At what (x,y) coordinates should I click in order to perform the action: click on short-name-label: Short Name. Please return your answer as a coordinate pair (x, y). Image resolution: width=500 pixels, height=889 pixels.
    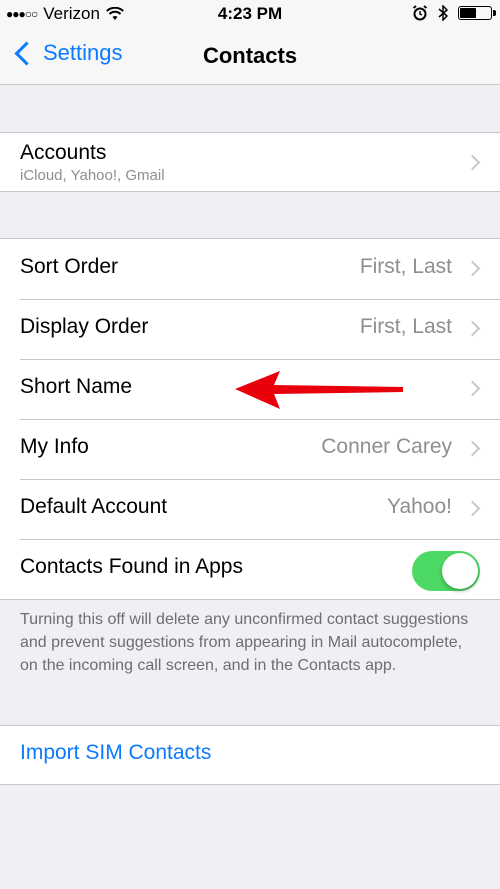
    Looking at the image, I should click on (76, 386).